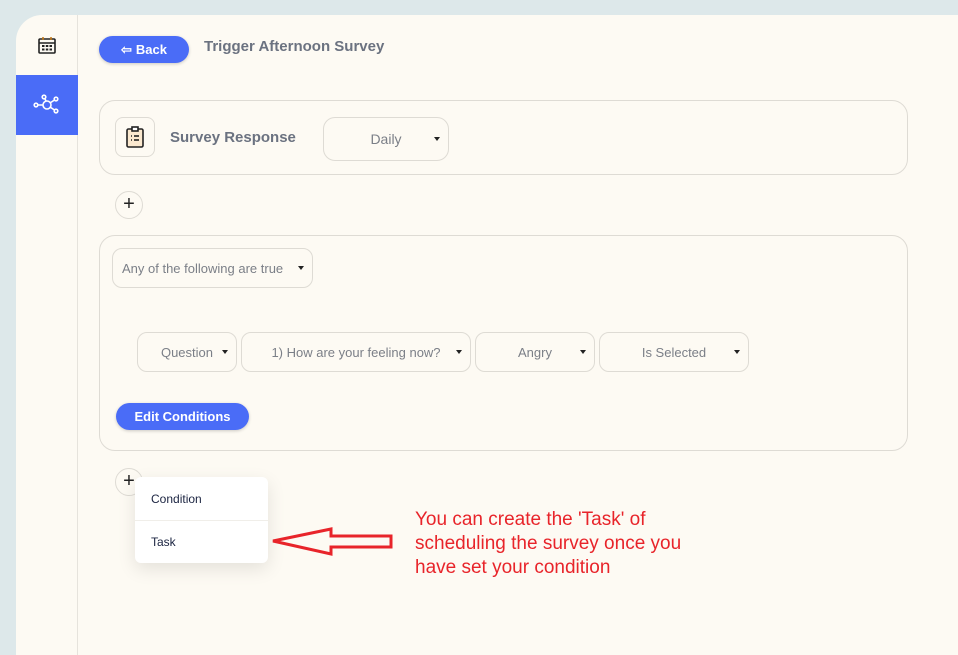 The image size is (958, 655). I want to click on operator-select: Is Selected, so click(674, 352).